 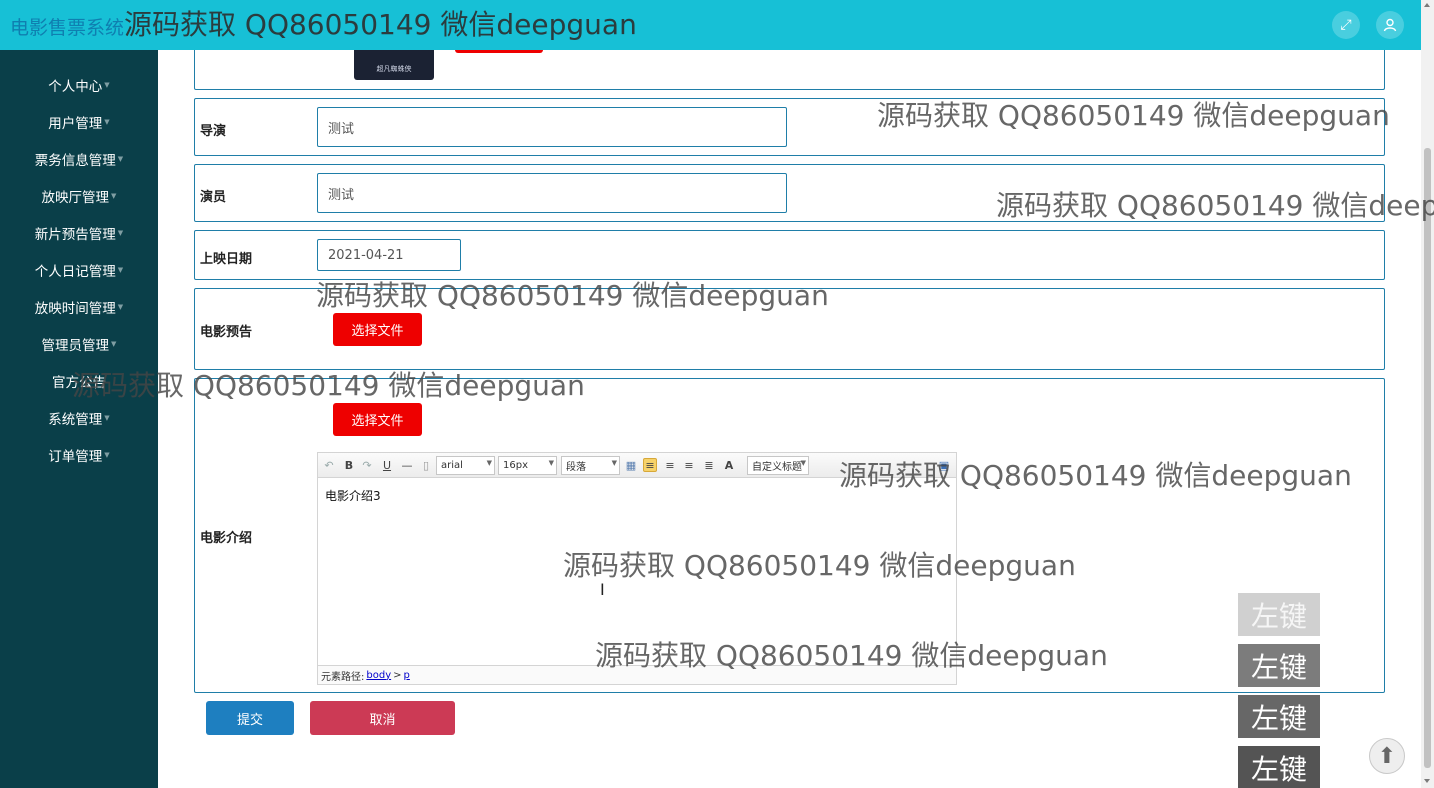 I want to click on intro-file-button: 选择文件, so click(x=377, y=419).